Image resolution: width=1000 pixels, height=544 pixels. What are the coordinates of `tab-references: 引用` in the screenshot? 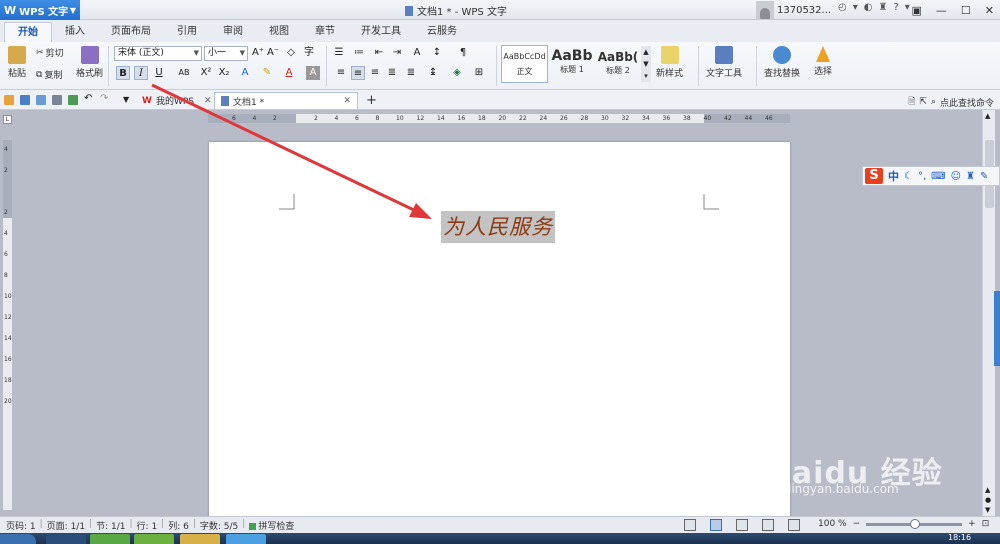 It's located at (187, 32).